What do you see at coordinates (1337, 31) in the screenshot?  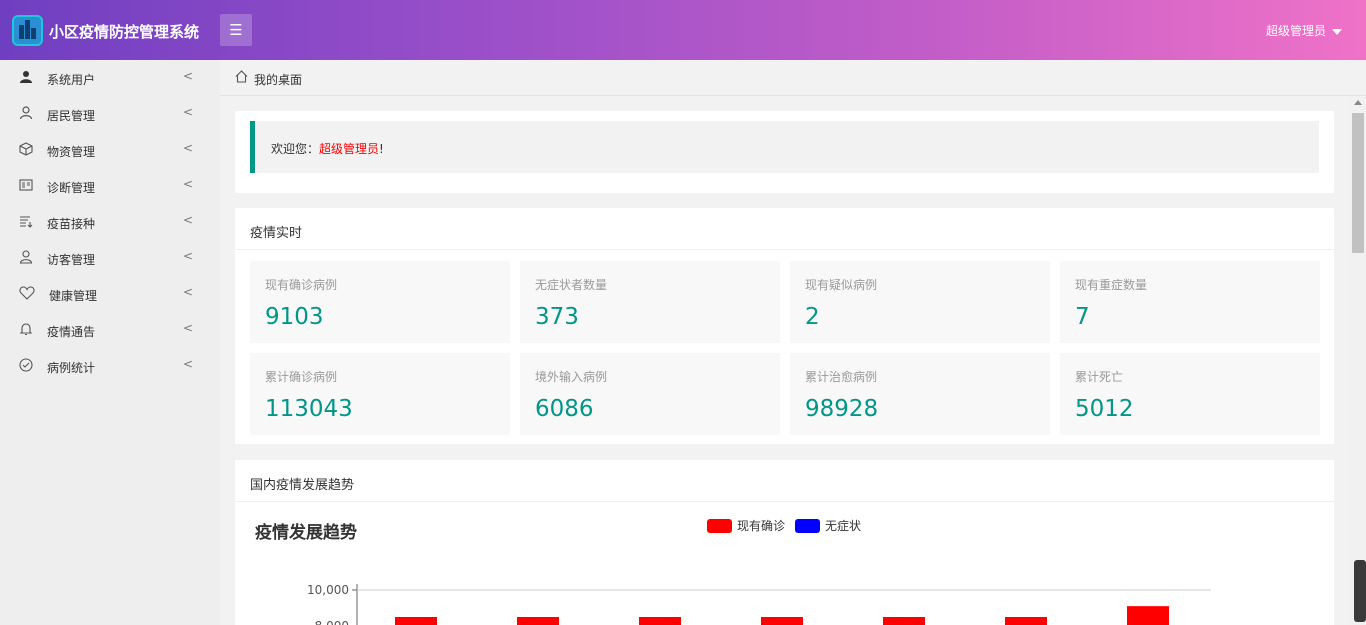 I see `caret-down-icon` at bounding box center [1337, 31].